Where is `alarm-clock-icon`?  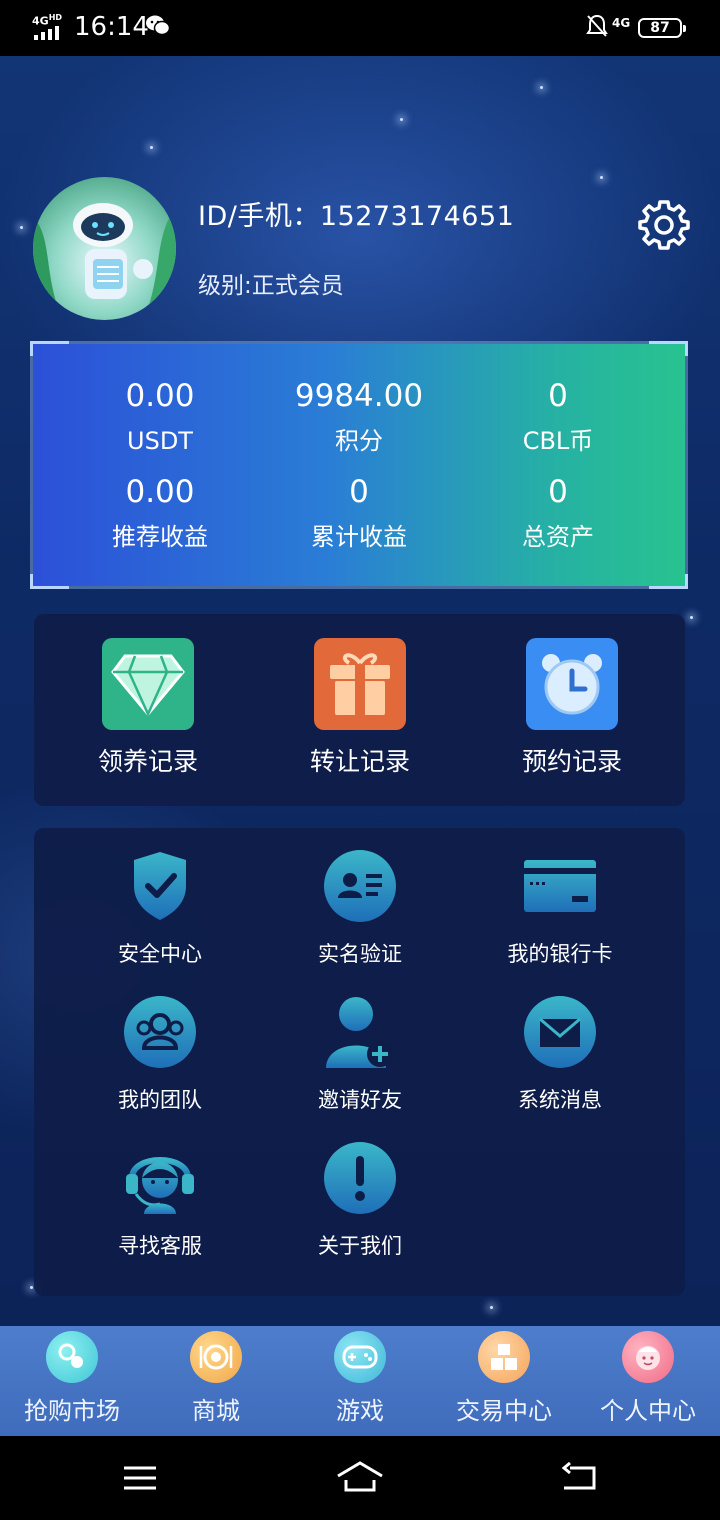 alarm-clock-icon is located at coordinates (572, 684).